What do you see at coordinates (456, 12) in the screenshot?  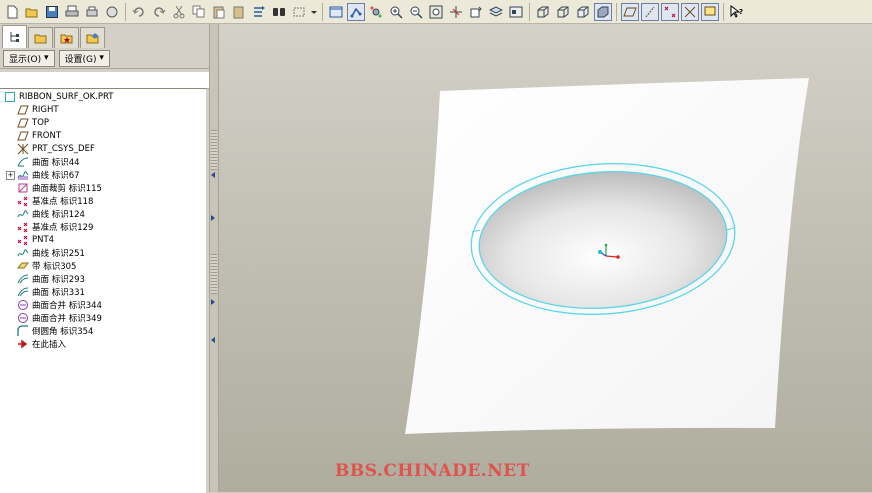 I see `reorient-icon` at bounding box center [456, 12].